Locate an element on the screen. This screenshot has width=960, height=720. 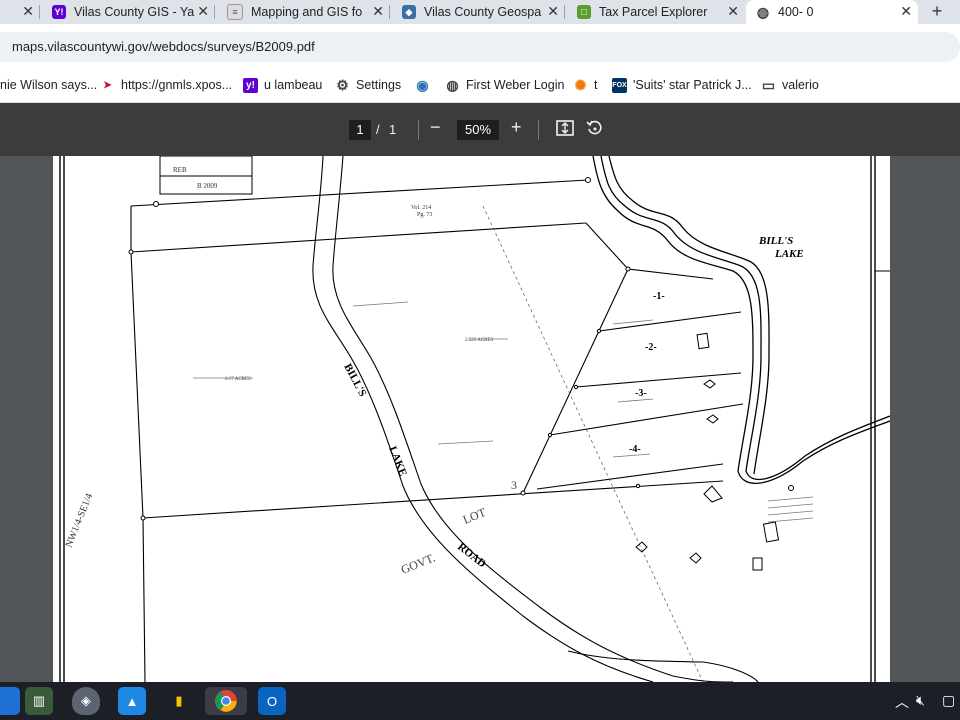
pdf-toolbar: 1 / 1 − 50% + is located at coordinates (480, 129).